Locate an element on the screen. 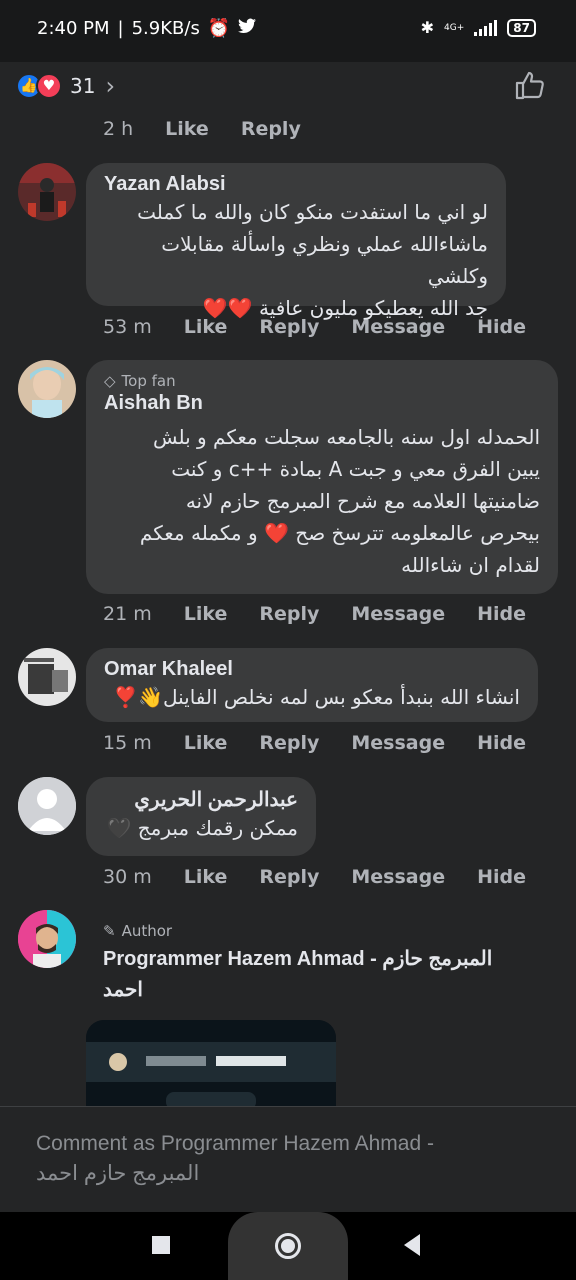 This screenshot has height=1280, width=576. signal-icon is located at coordinates (486, 27).